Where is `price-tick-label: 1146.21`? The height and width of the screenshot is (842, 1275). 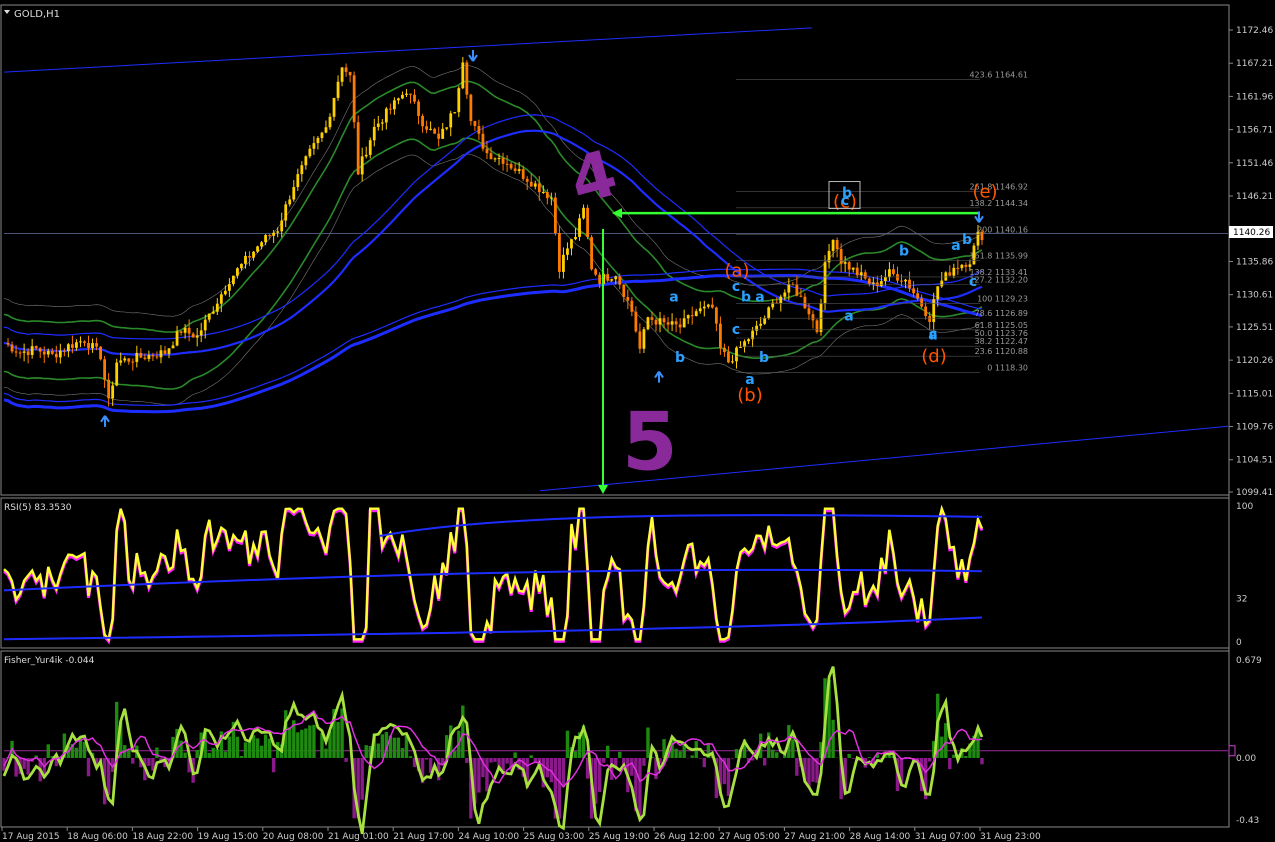
price-tick-label: 1146.21 is located at coordinates (1254, 197).